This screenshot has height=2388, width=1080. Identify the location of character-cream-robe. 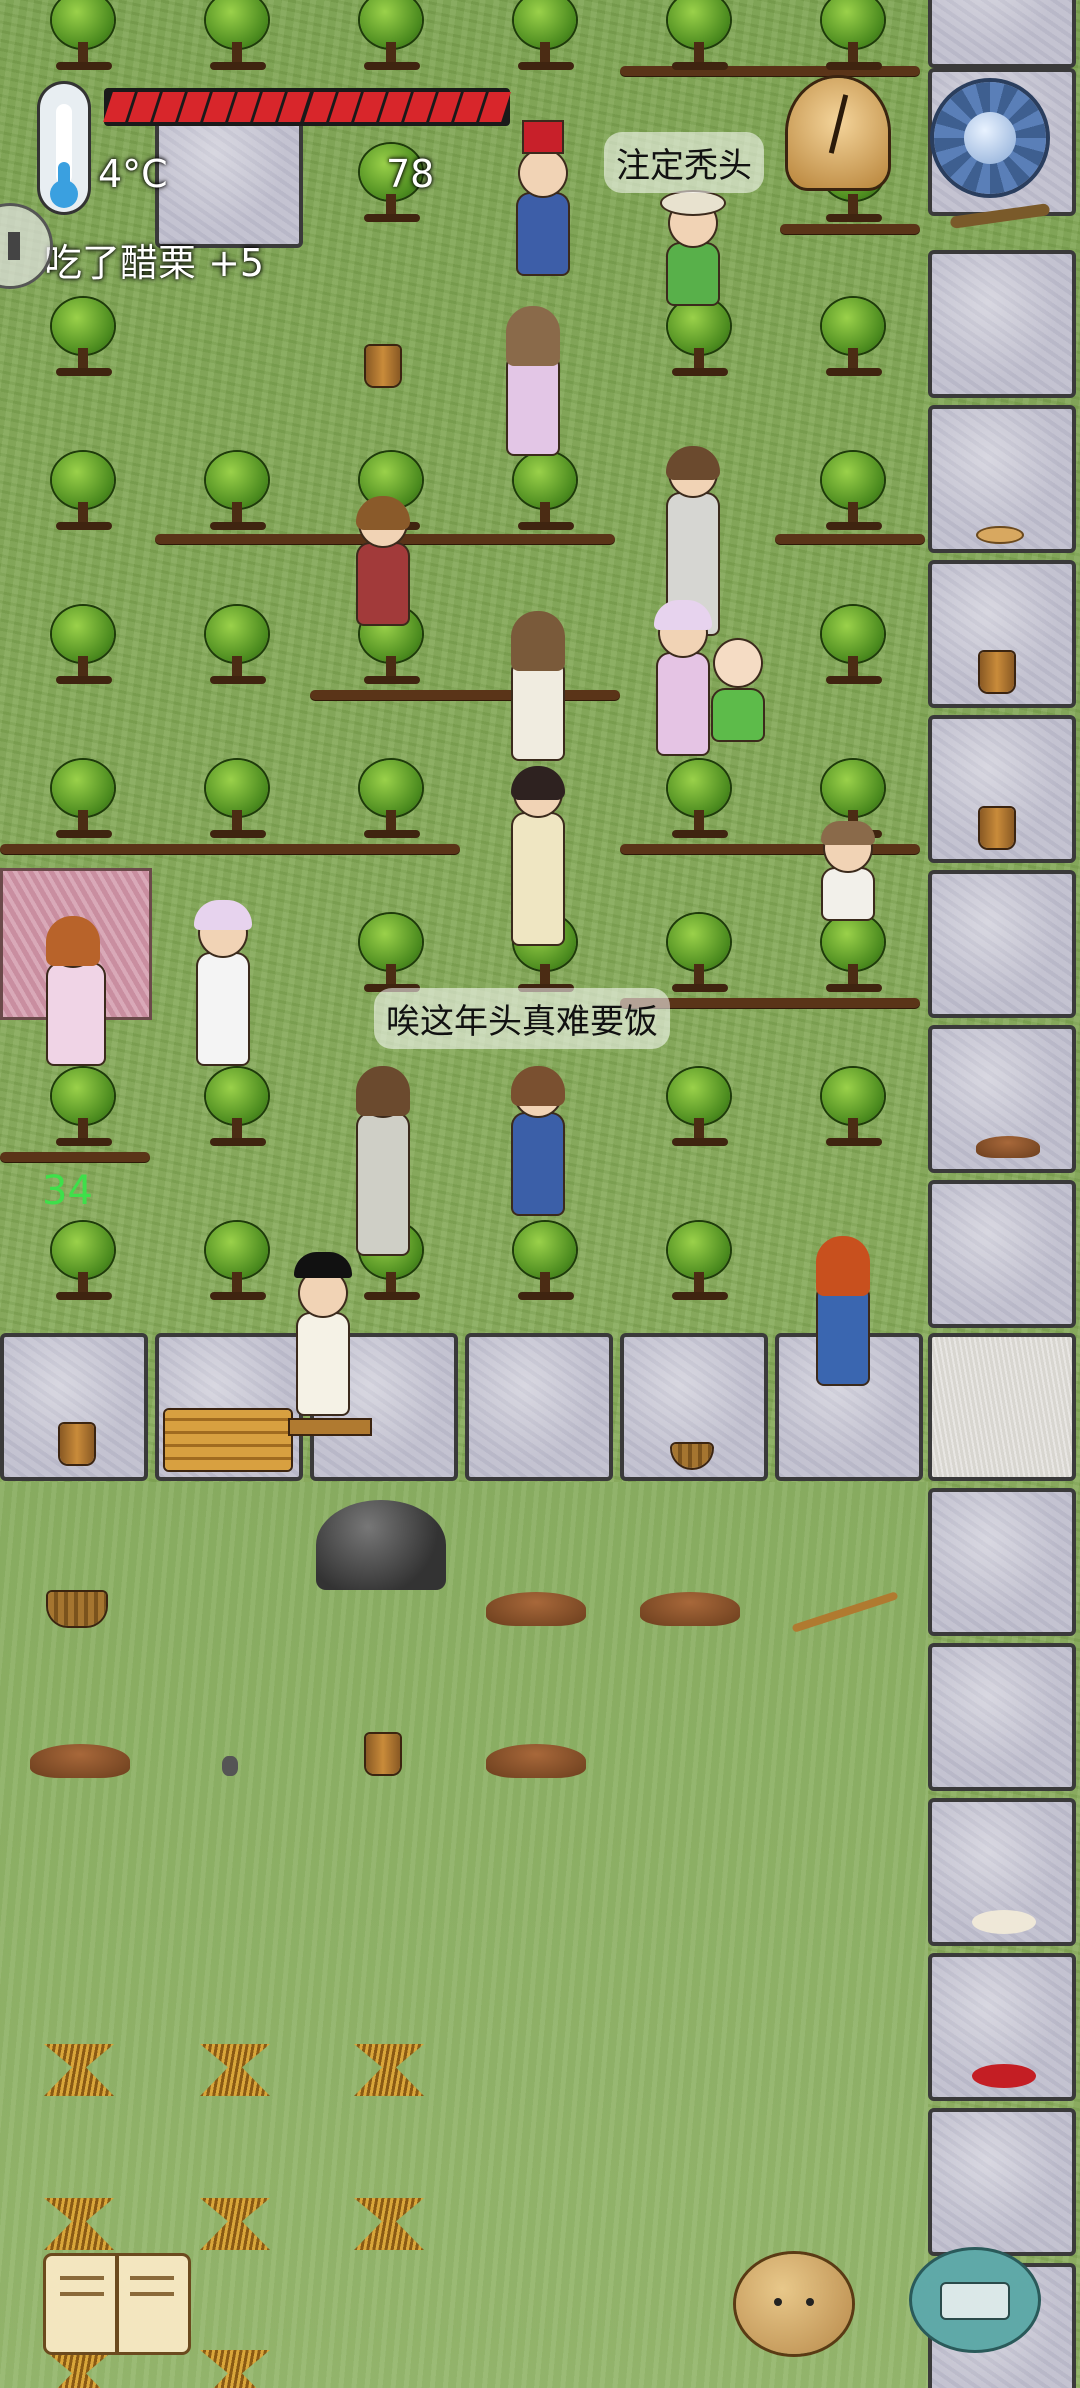
(538, 855).